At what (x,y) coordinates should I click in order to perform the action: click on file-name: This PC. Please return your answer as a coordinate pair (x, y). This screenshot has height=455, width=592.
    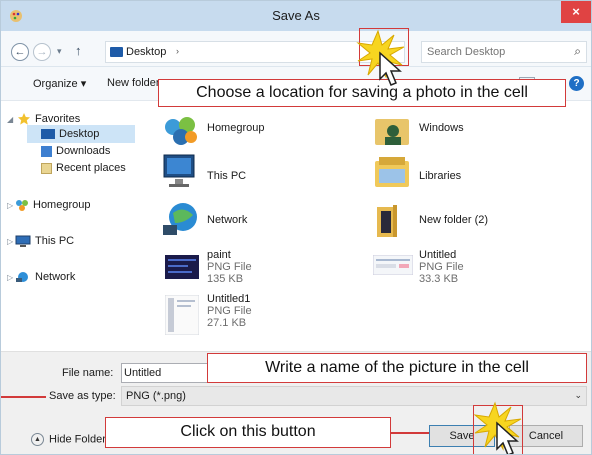
    Looking at the image, I should click on (227, 176).